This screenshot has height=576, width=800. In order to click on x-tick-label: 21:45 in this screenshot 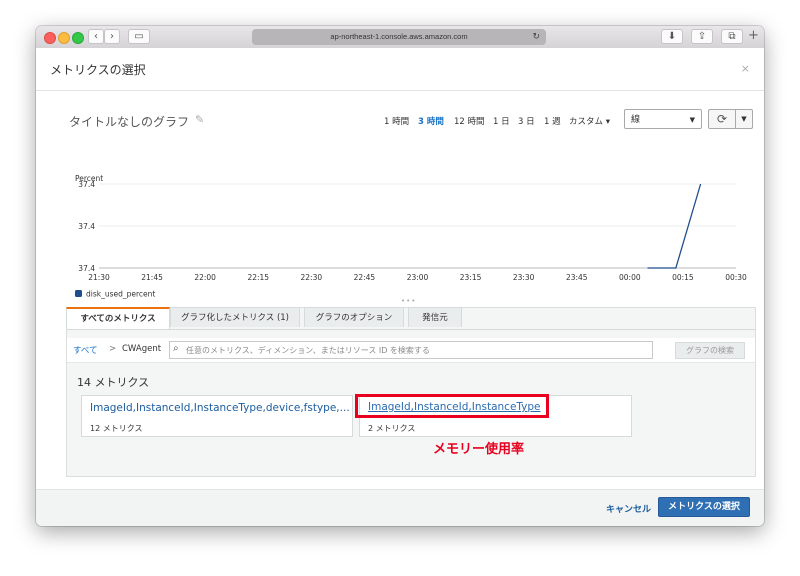, I will do `click(152, 277)`.